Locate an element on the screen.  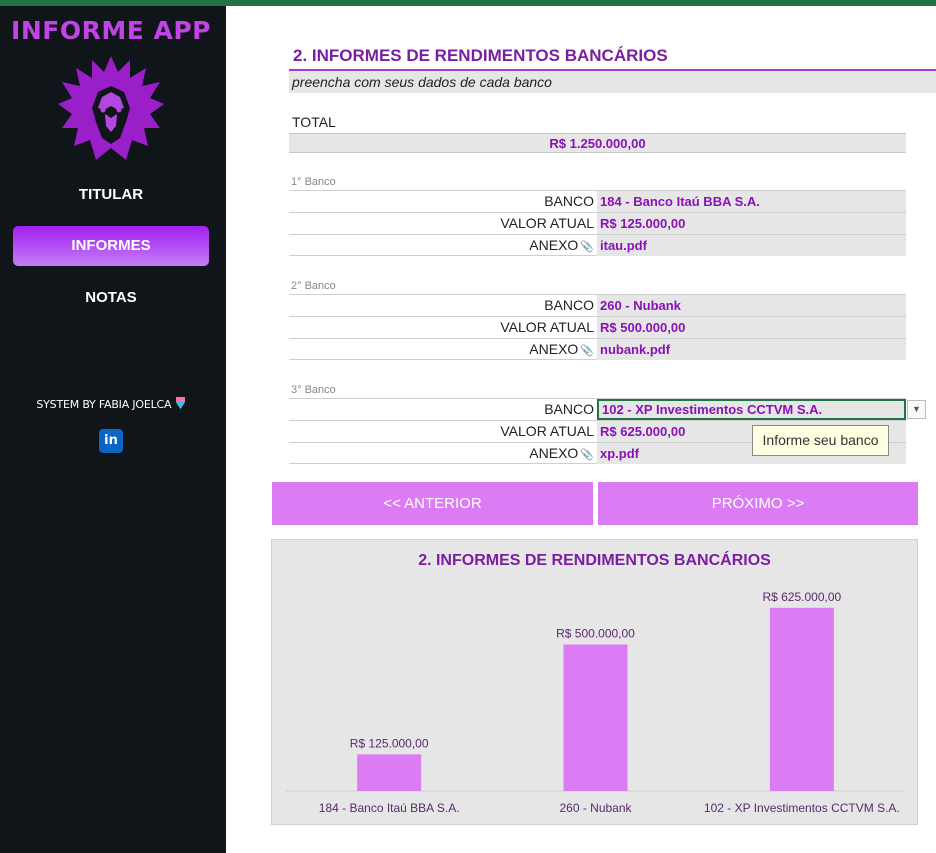
chart-data-label: R$ 500.000,00 is located at coordinates (595, 633).